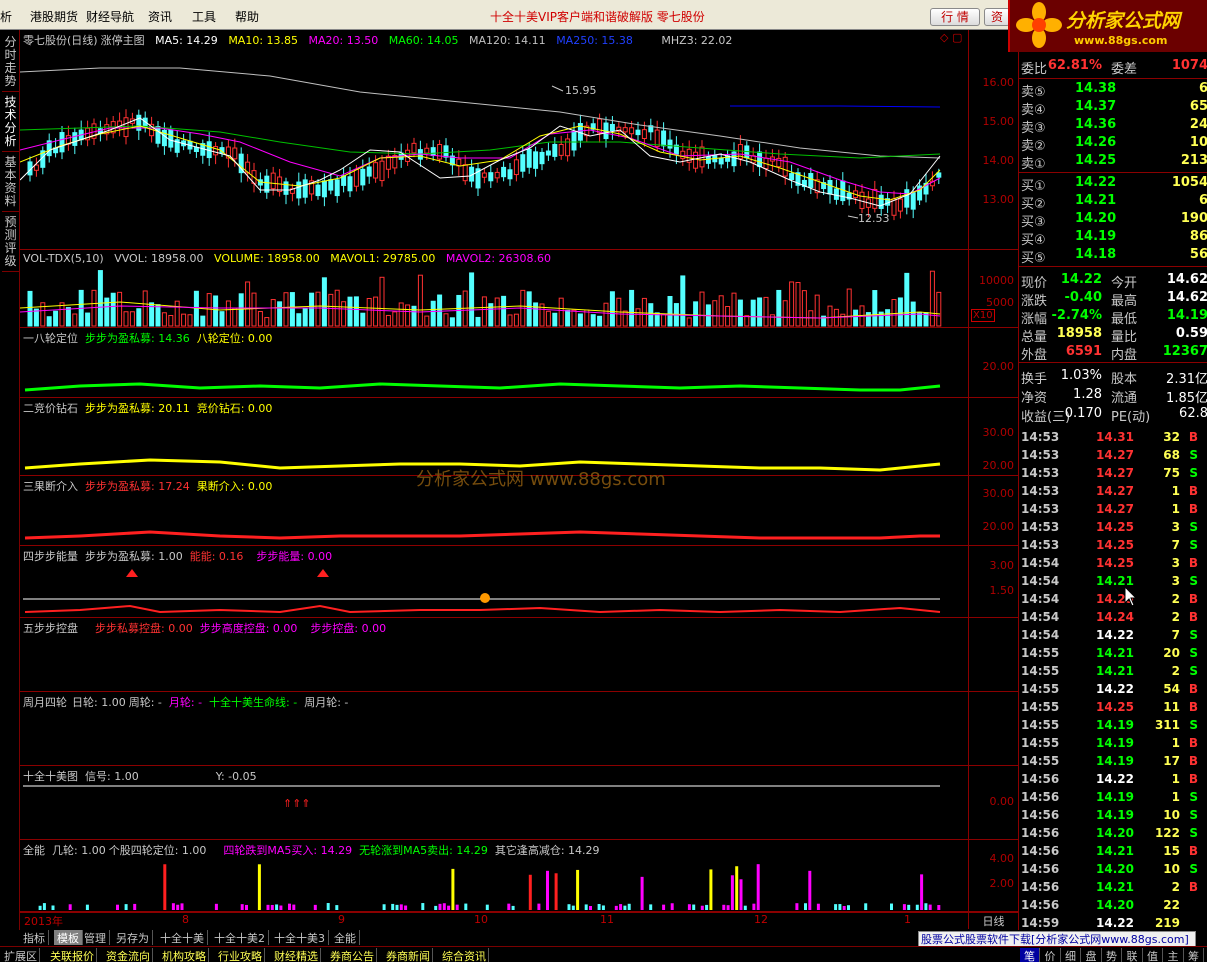  Describe the element at coordinates (469, 937) in the screenshot. I see `indicator-tab-bar: 指标 模板 管理 另存为 十全十美 十全十美2 十全十美3 全能` at that location.